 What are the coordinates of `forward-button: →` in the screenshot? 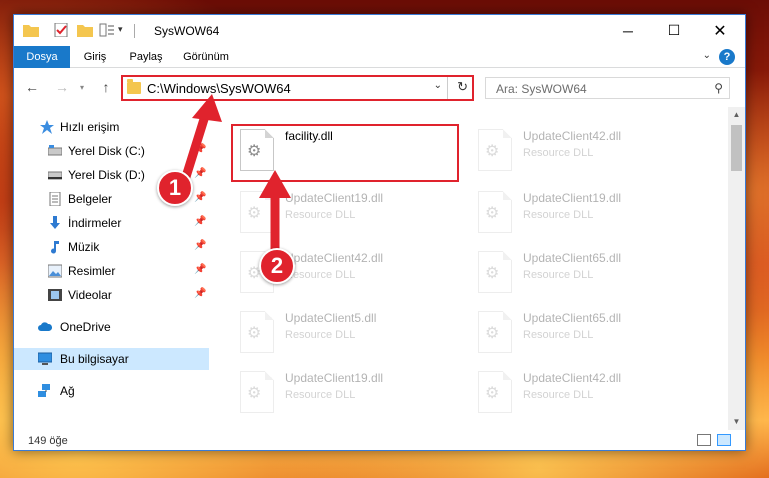 It's located at (62, 87).